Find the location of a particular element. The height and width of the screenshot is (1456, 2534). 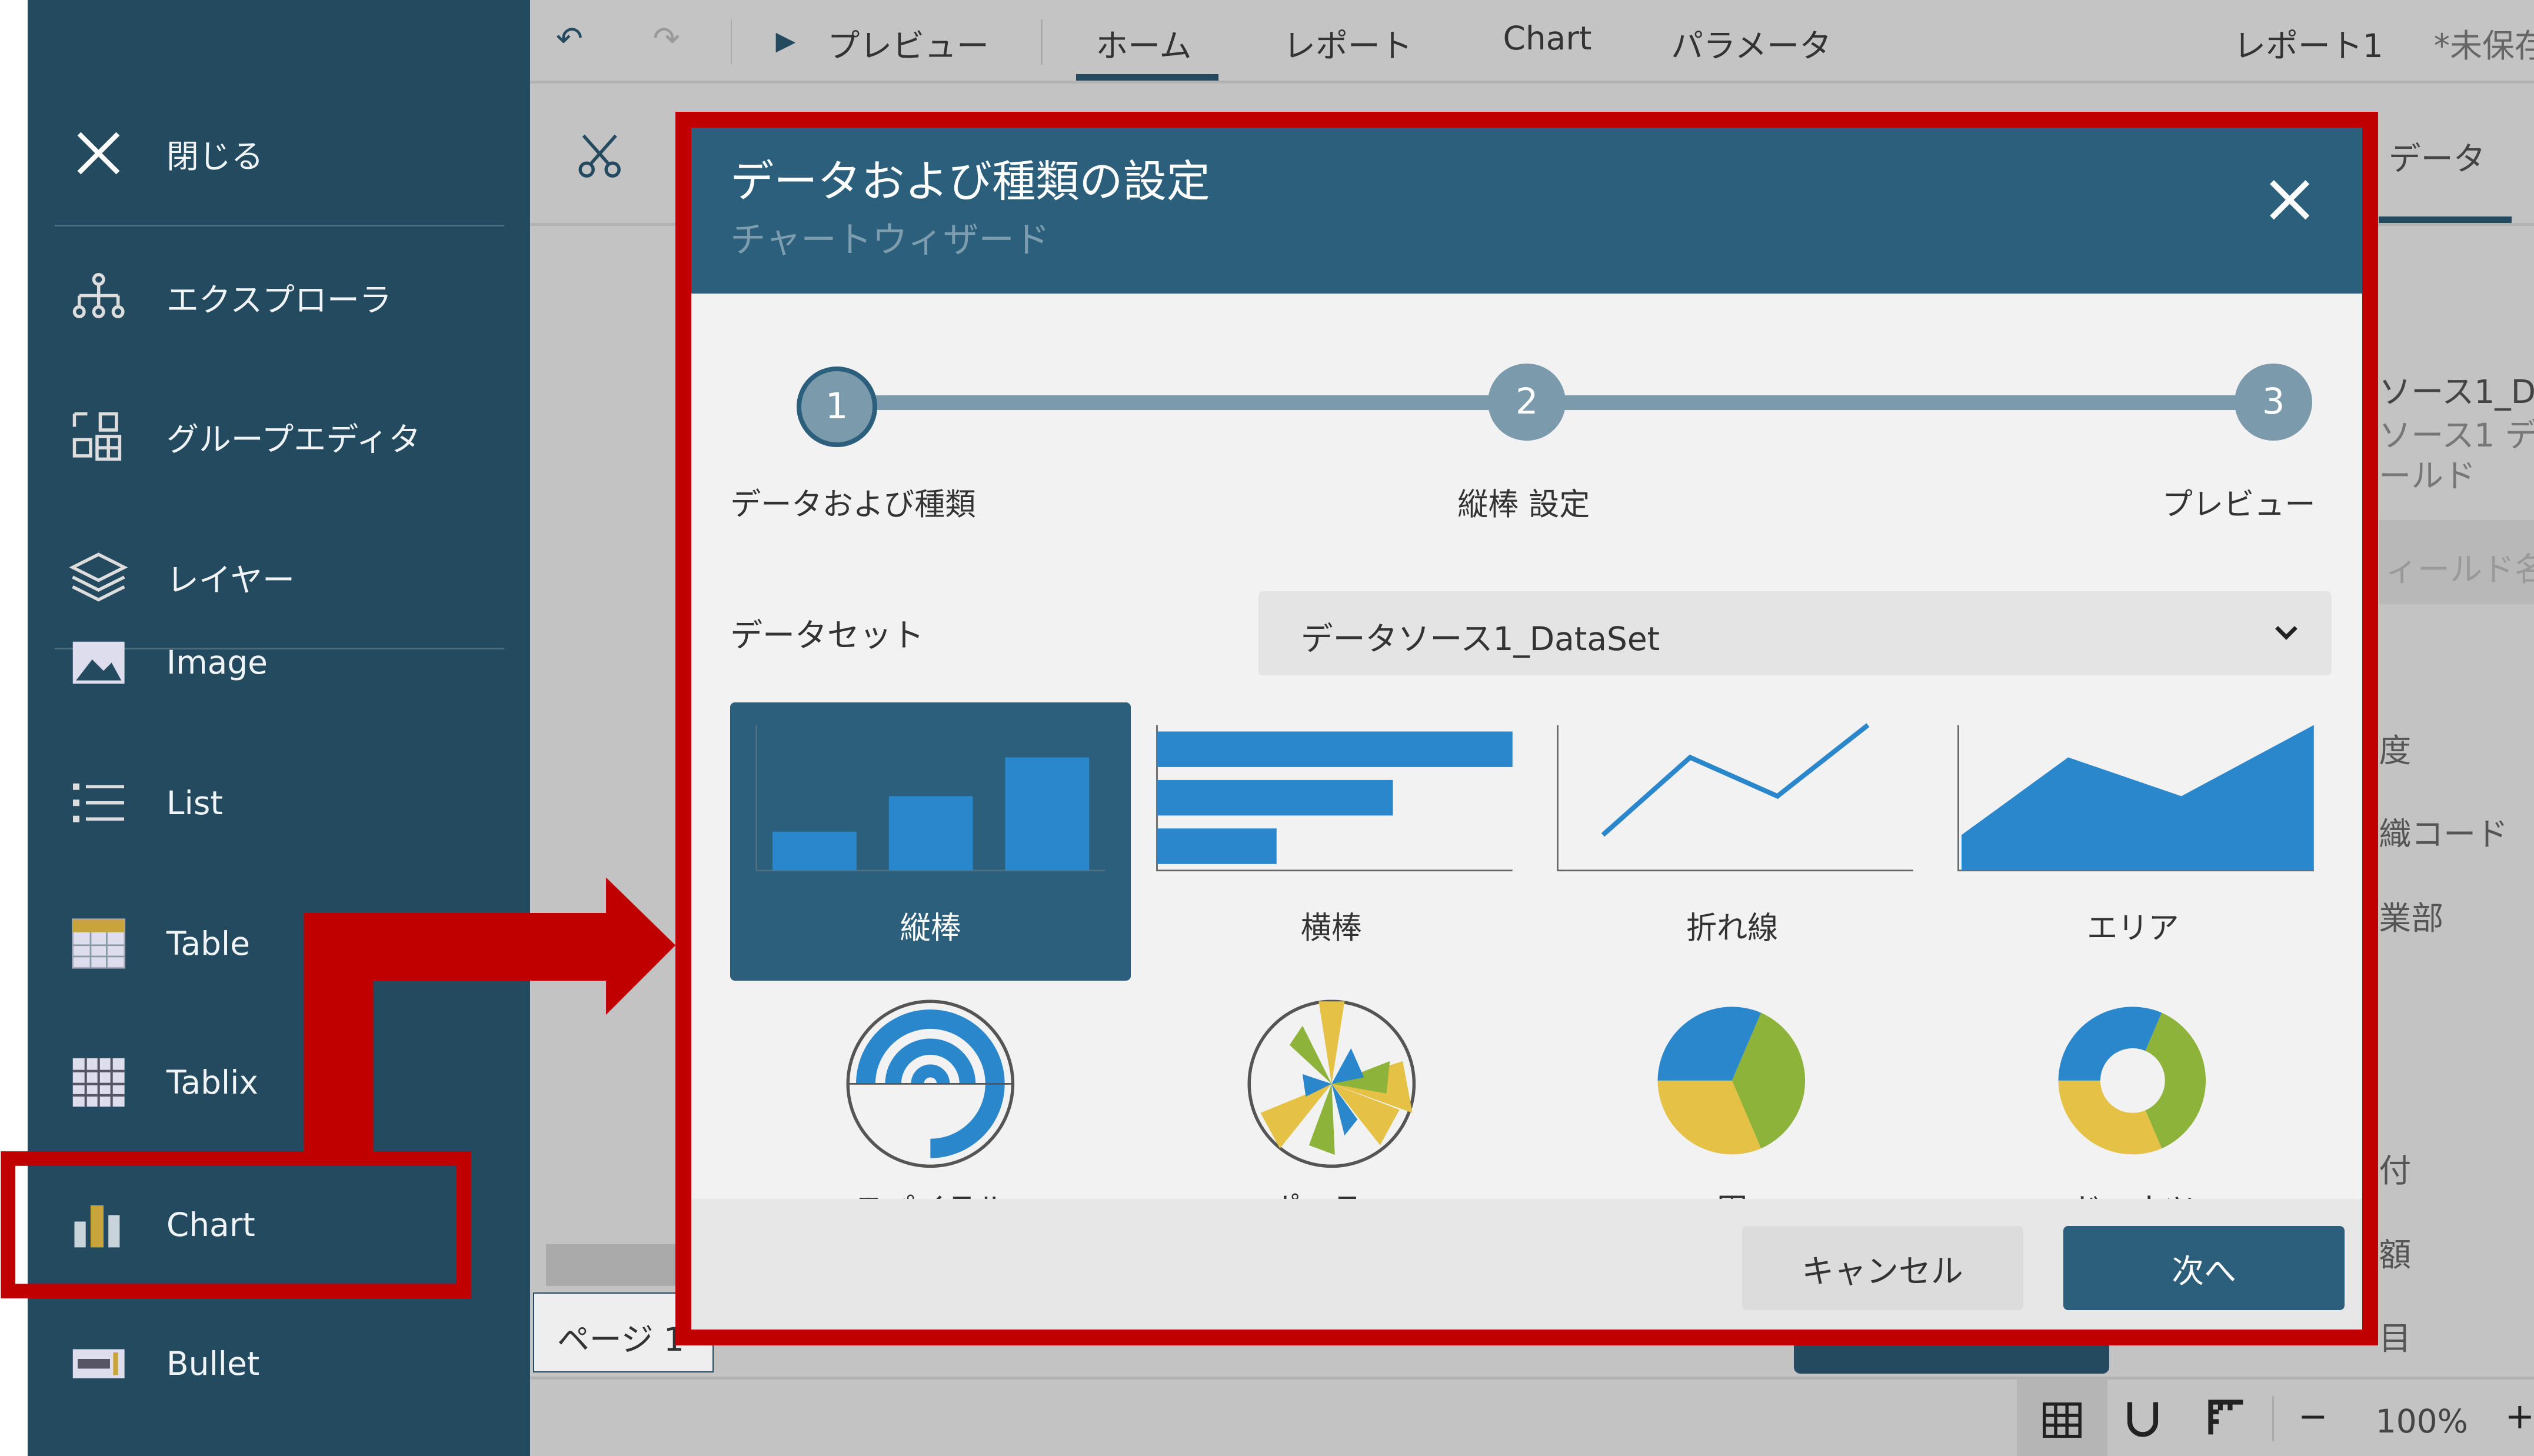

cancel-button: キャンセル is located at coordinates (1882, 1268).